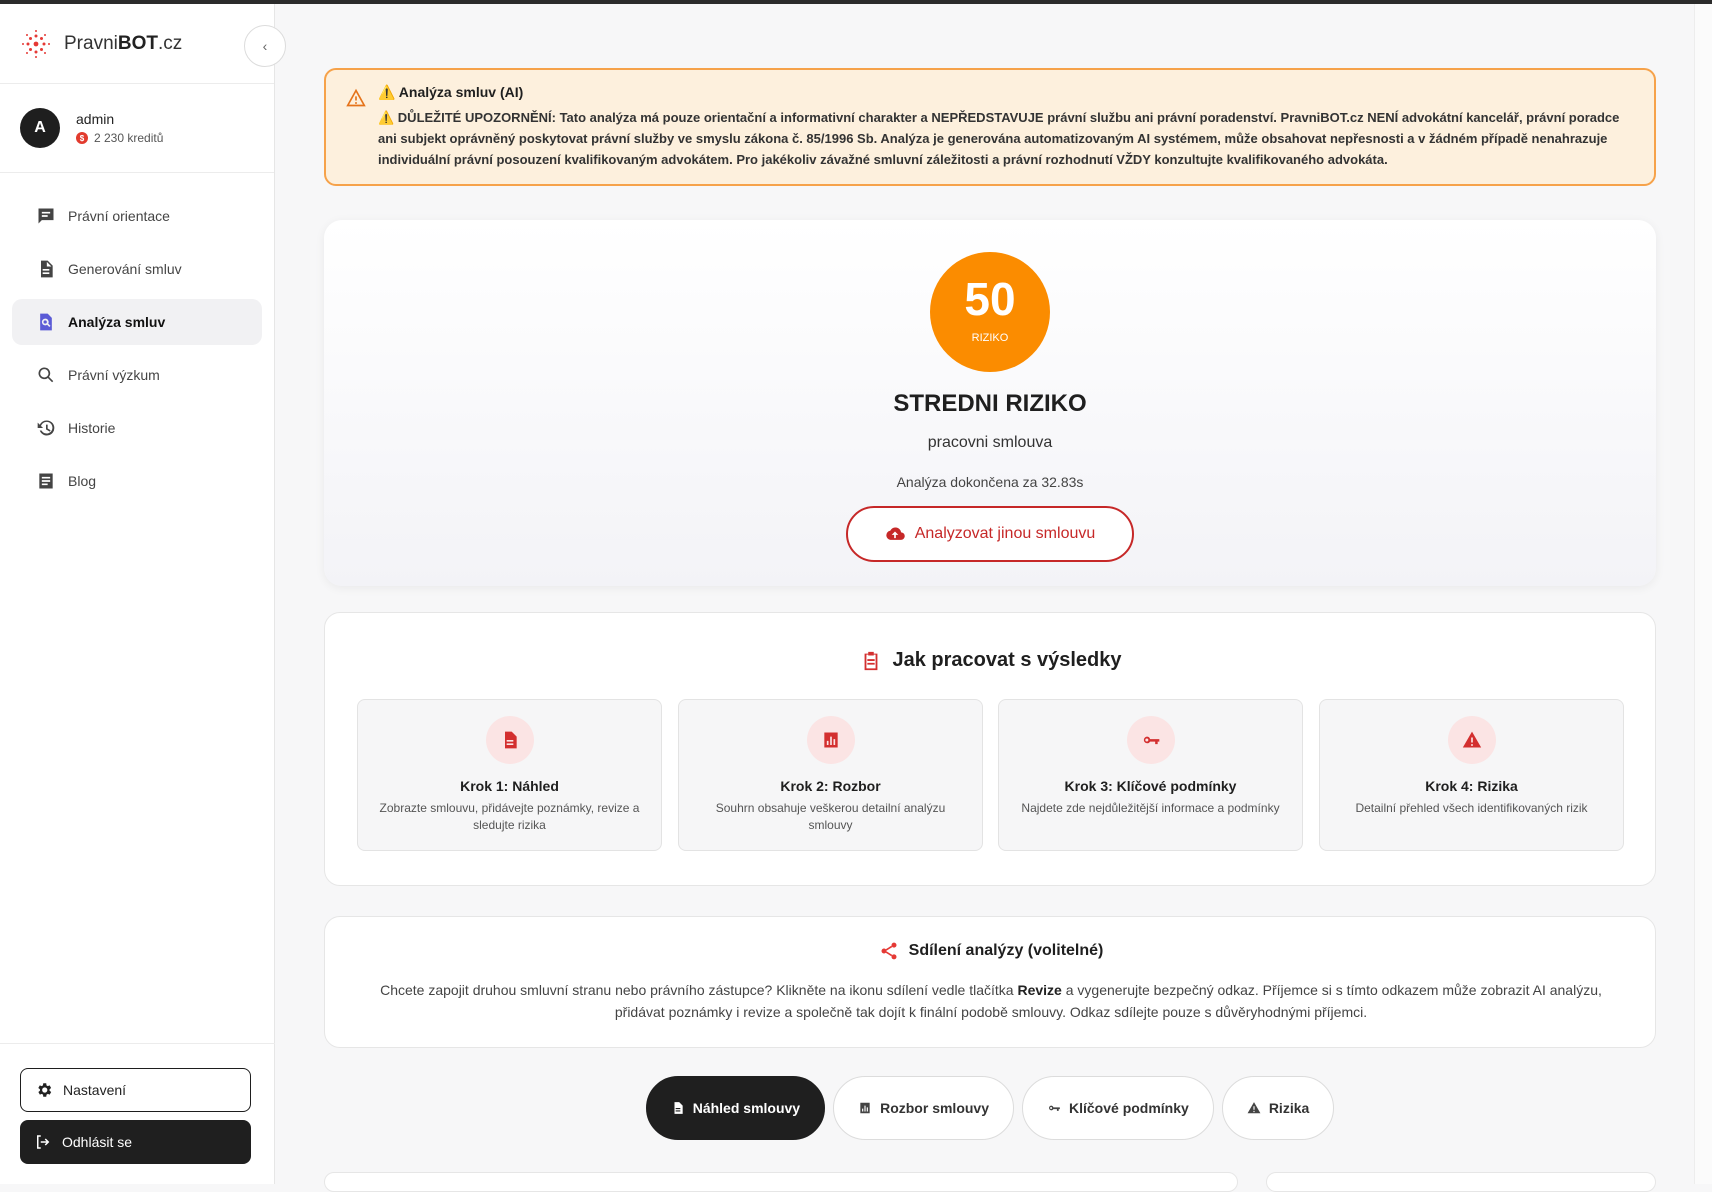 The width and height of the screenshot is (1712, 1192). I want to click on chevron-left-icon: ‹, so click(265, 46).